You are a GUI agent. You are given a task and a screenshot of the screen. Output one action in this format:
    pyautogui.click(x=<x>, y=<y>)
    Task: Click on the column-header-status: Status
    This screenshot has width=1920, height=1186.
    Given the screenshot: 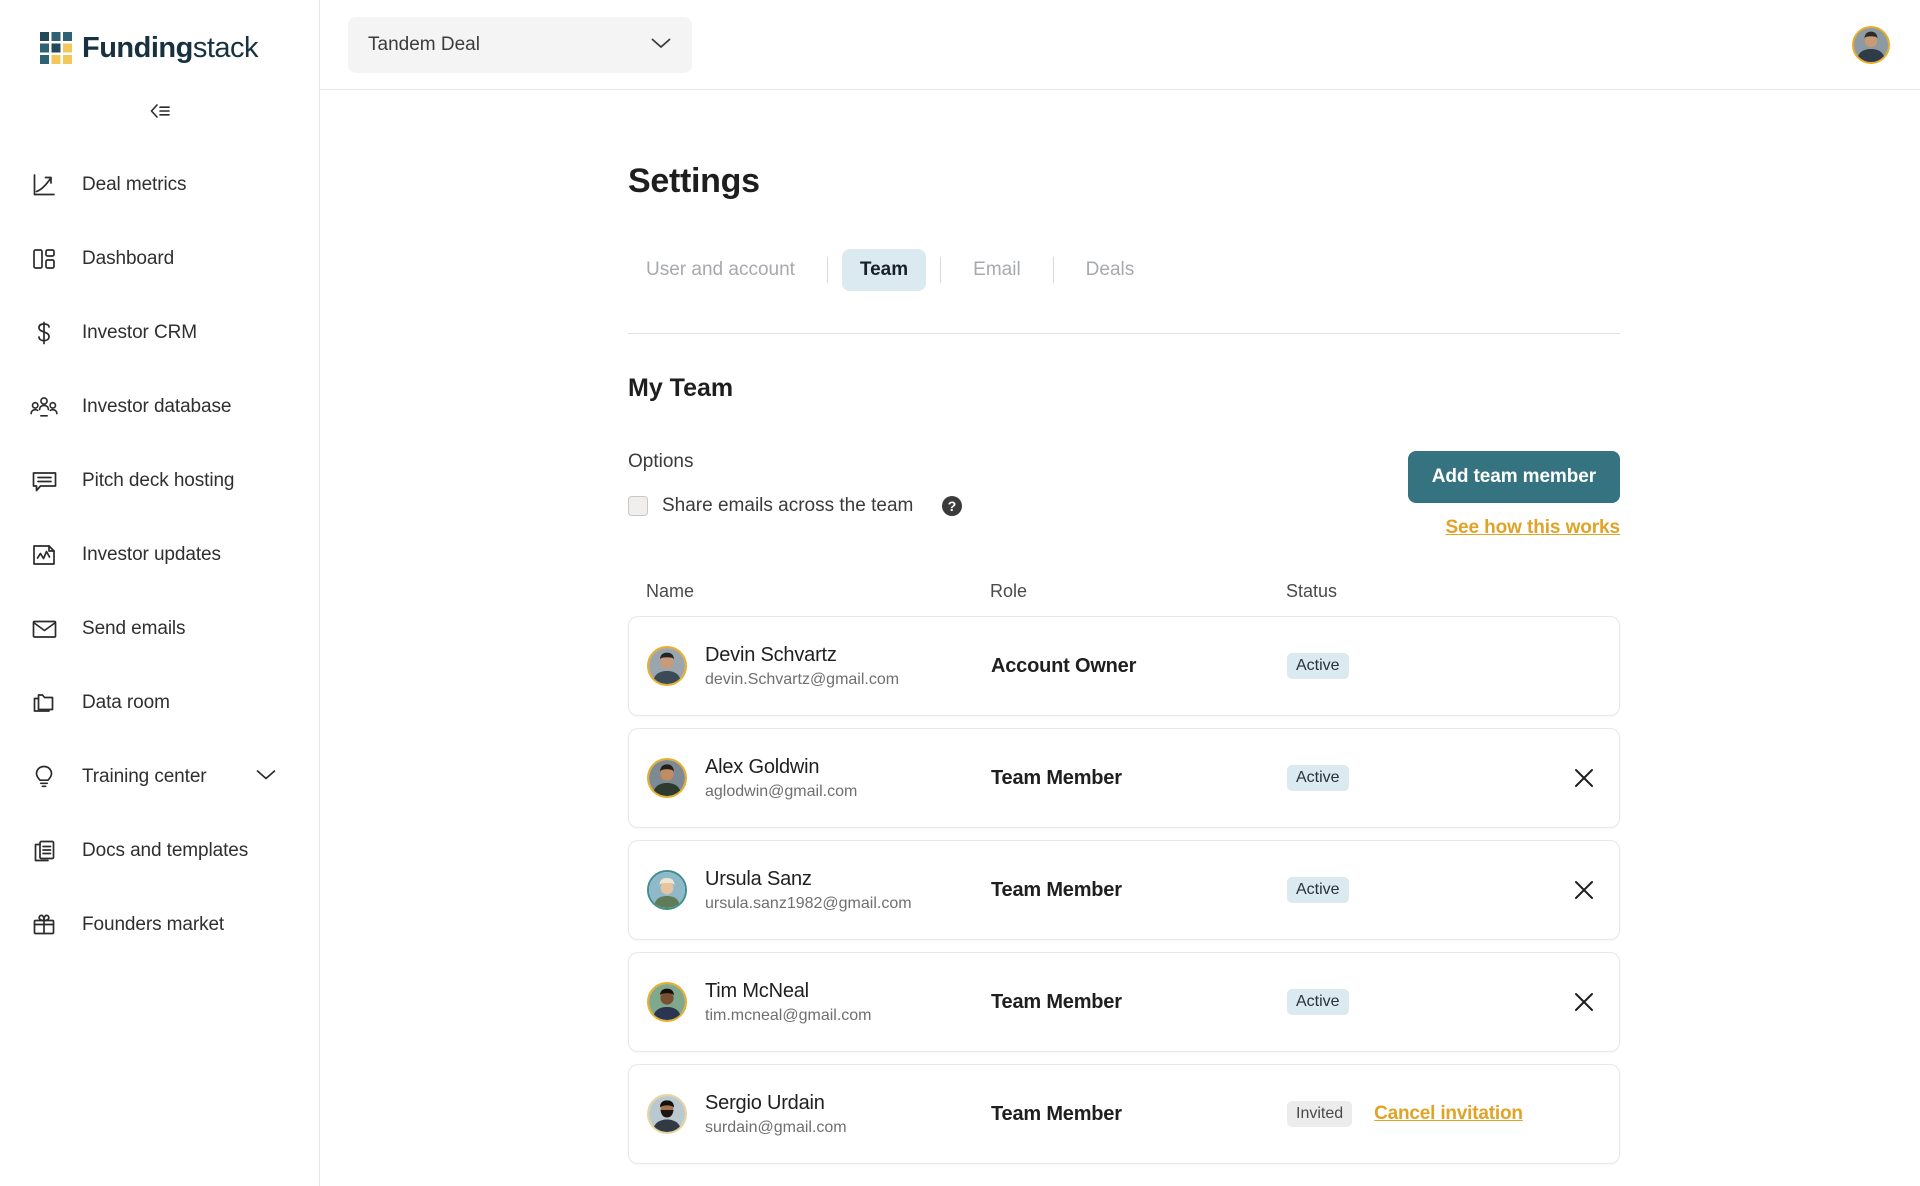 What is the action you would take?
    pyautogui.click(x=1312, y=591)
    